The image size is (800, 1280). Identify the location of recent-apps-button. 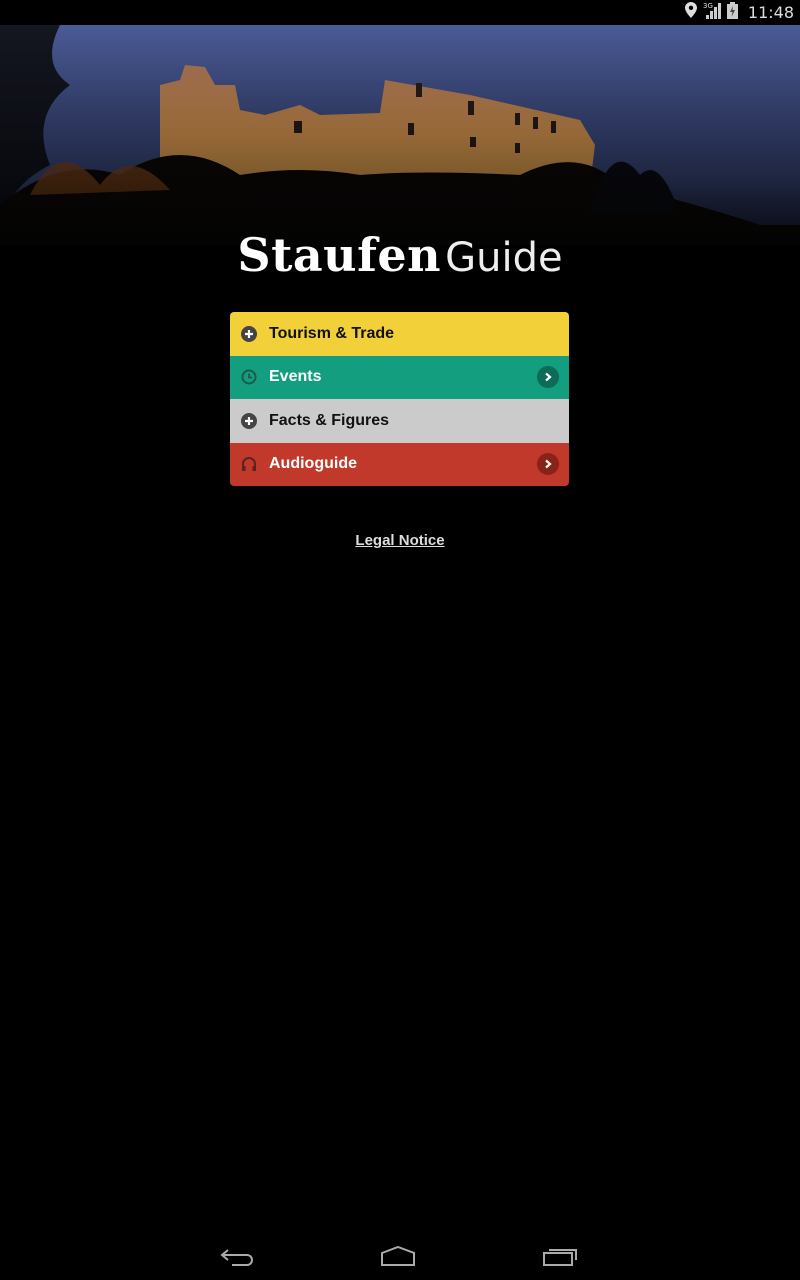
(560, 1256).